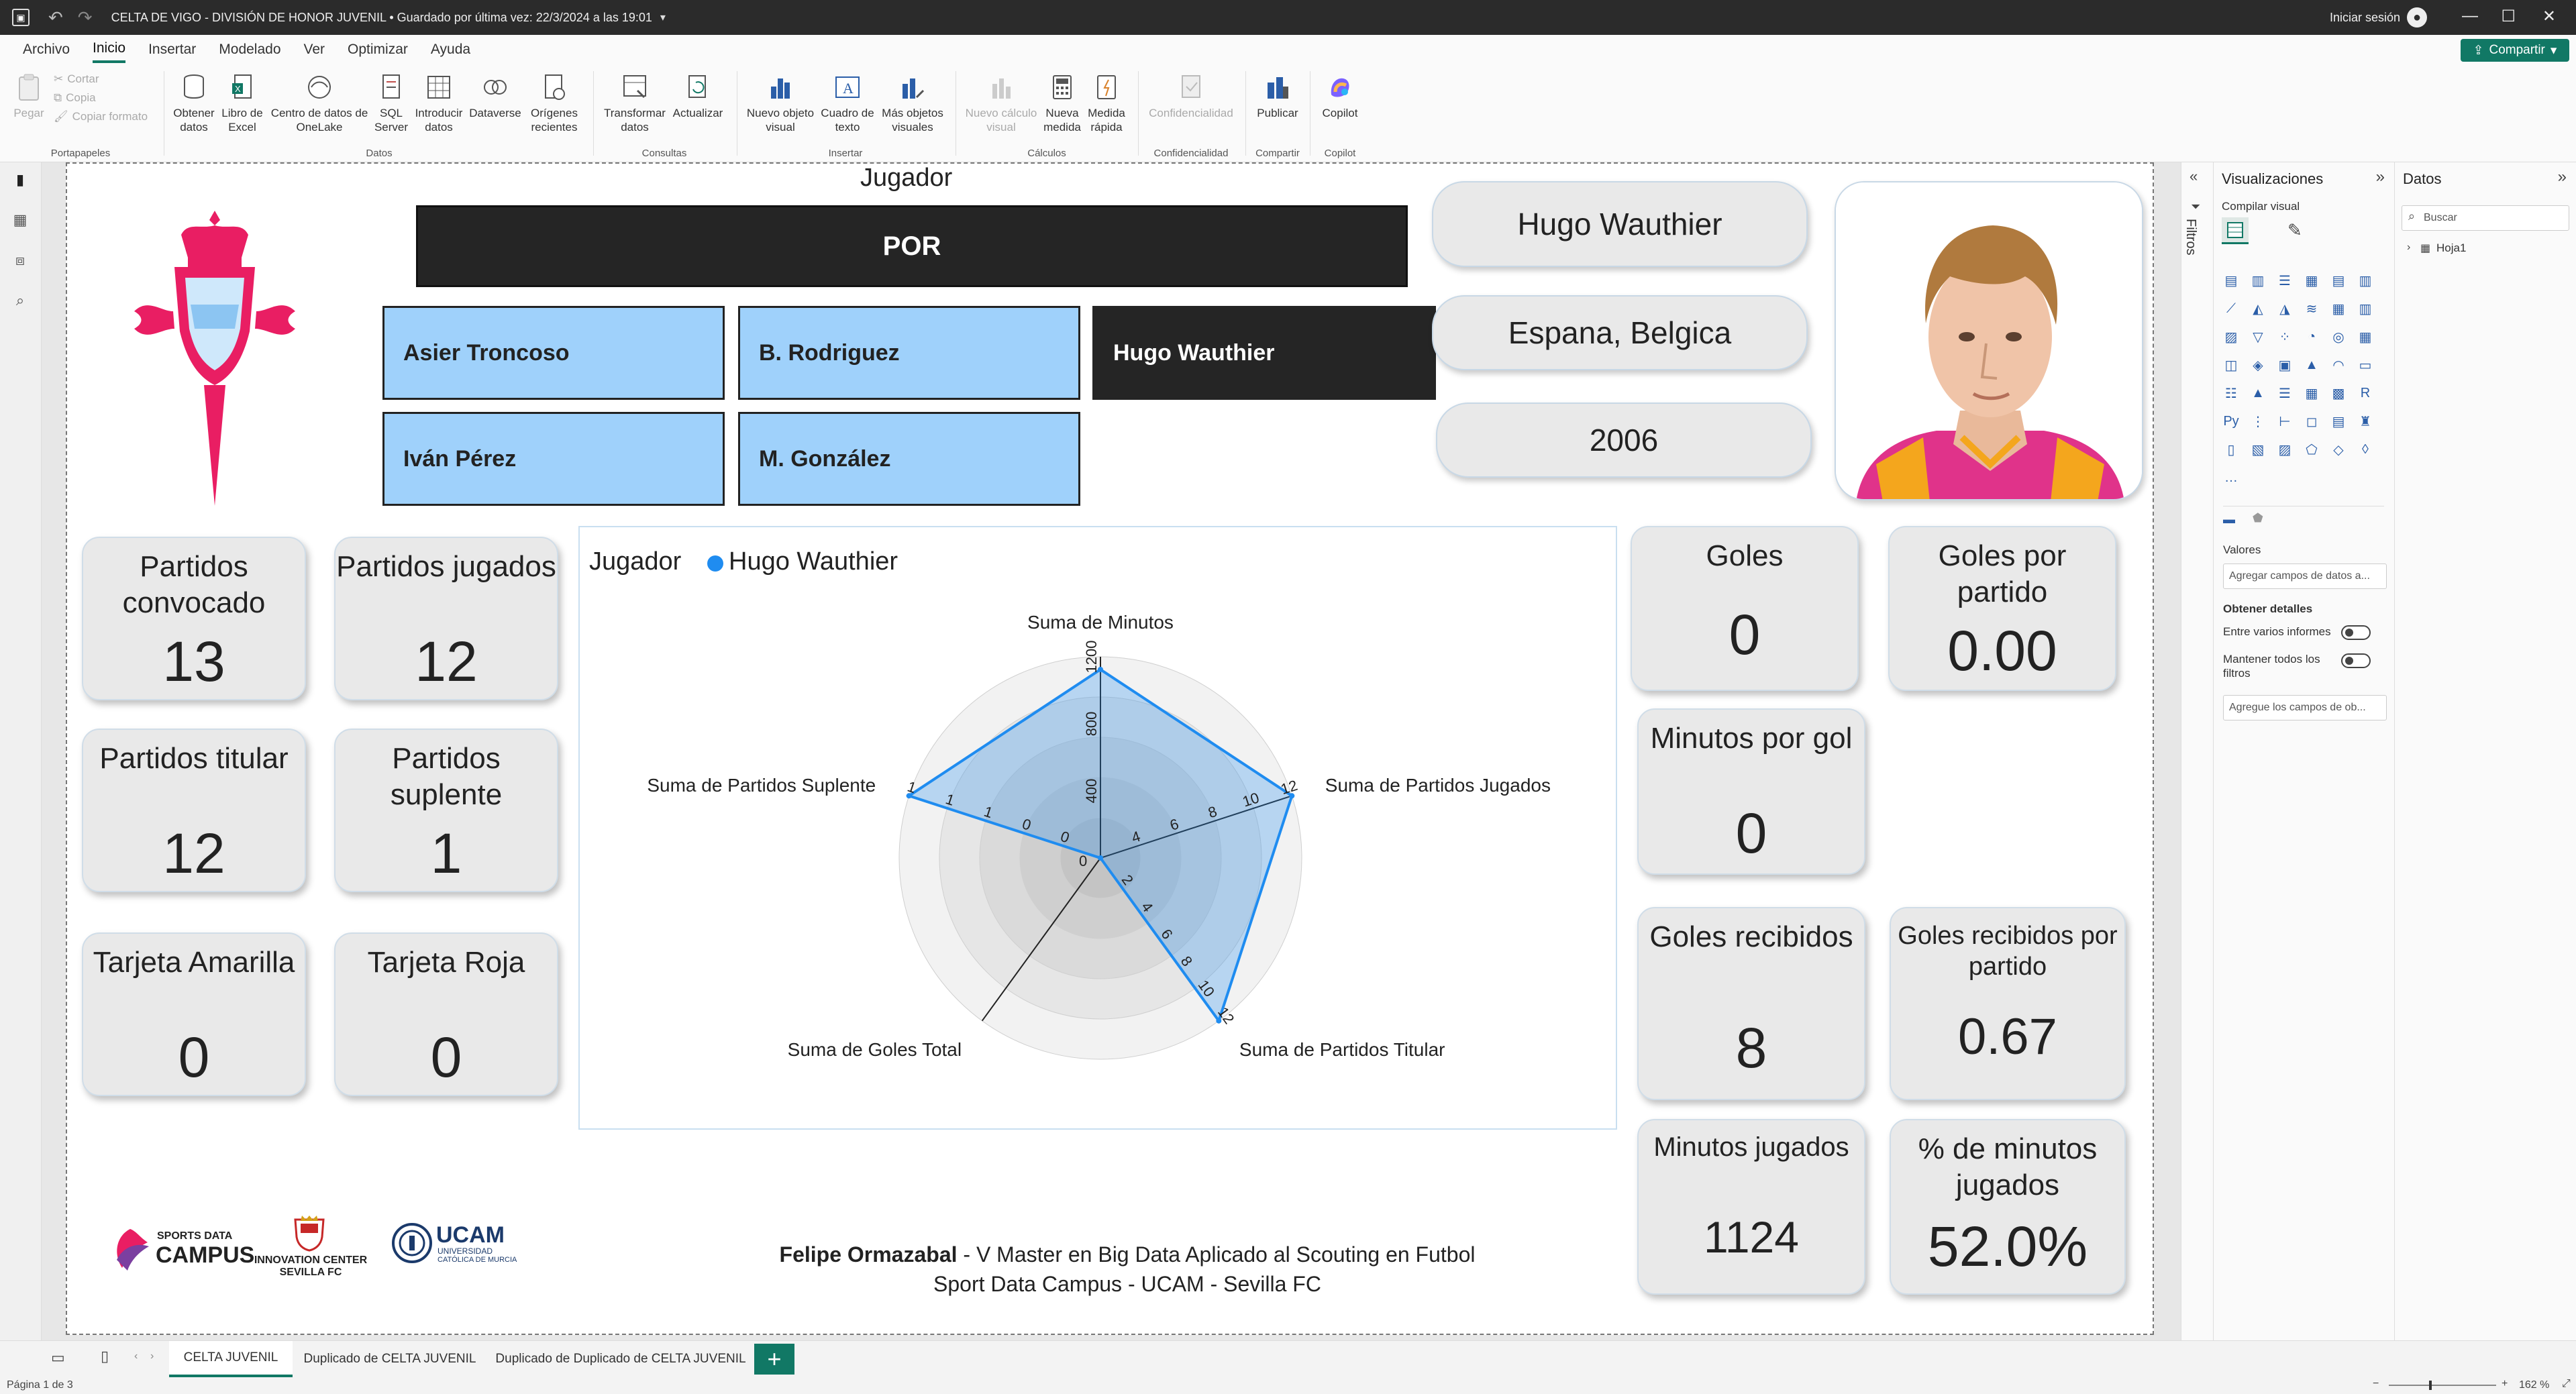 The image size is (2576, 1394). What do you see at coordinates (2338, 450) in the screenshot?
I see `custom-visual-icon: ◇` at bounding box center [2338, 450].